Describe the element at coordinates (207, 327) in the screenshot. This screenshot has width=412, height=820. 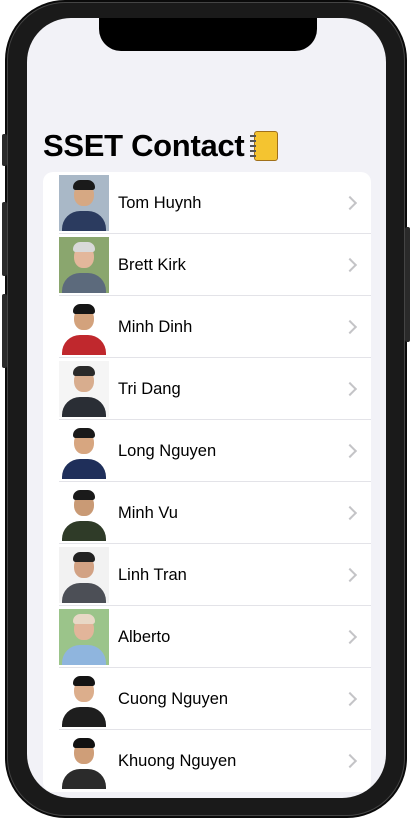
I see `contact-row: Minh Dinh` at that location.